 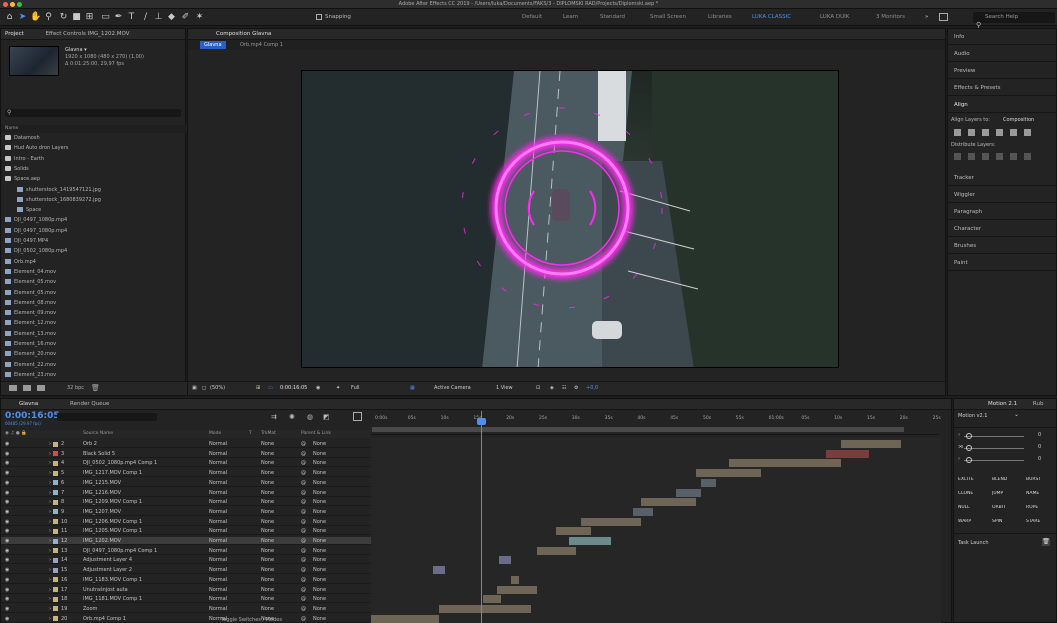 What do you see at coordinates (186, 512) in the screenshot?
I see `layer-row: ◉ › 9 IMG_1207.MOV Normal None None @` at bounding box center [186, 512].